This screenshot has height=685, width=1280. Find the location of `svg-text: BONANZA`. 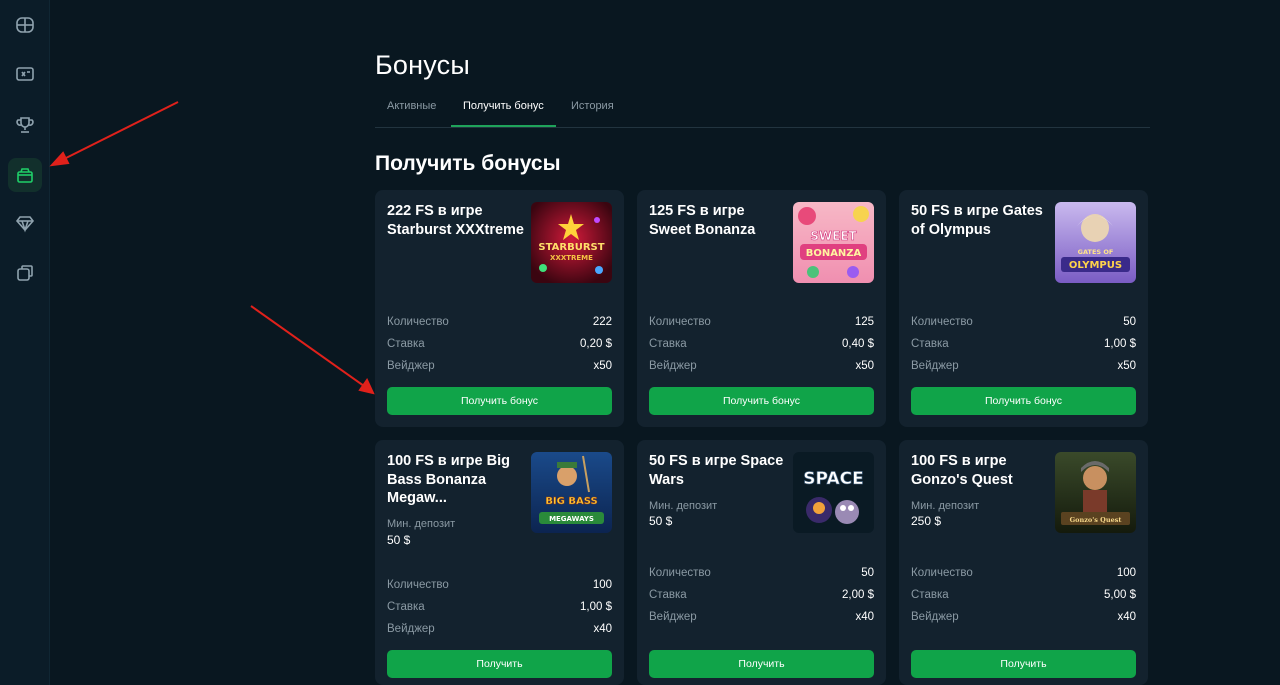

svg-text: BONANZA is located at coordinates (834, 253).